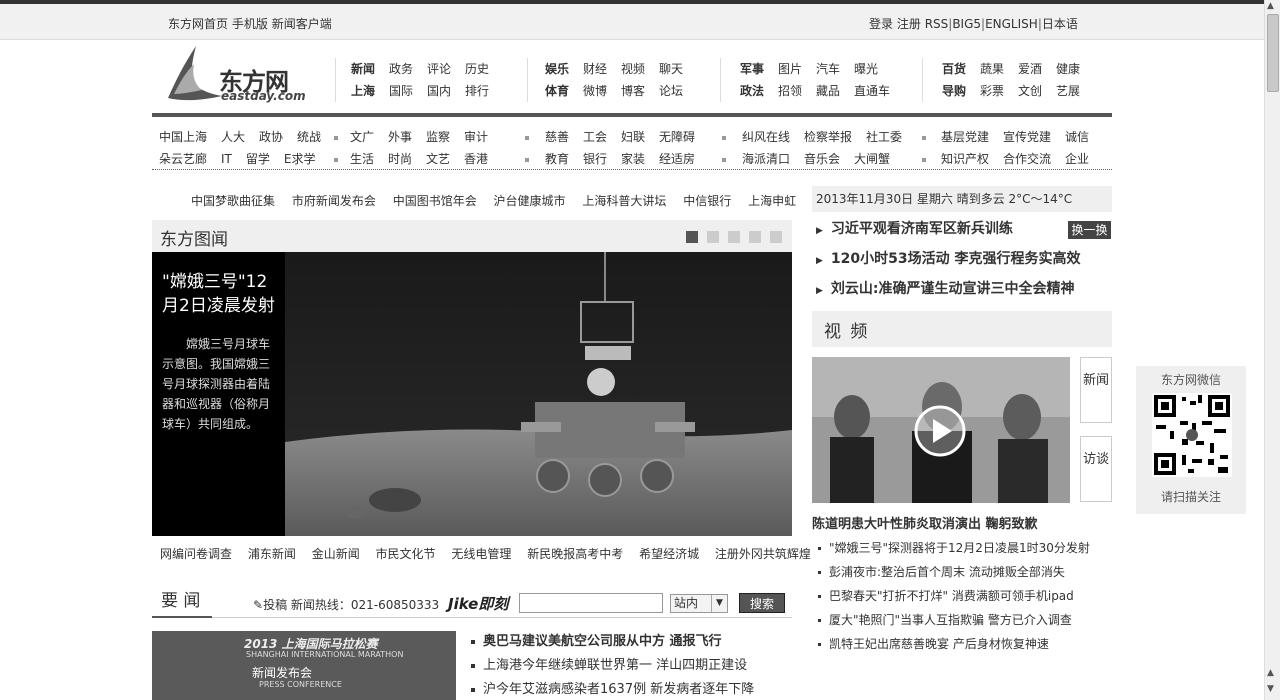 Image resolution: width=1280 pixels, height=700 pixels. Describe the element at coordinates (954, 600) in the screenshot. I see `video-list-item: 巴黎春天"打折不打烊" 消费满额可领手机ipad` at that location.